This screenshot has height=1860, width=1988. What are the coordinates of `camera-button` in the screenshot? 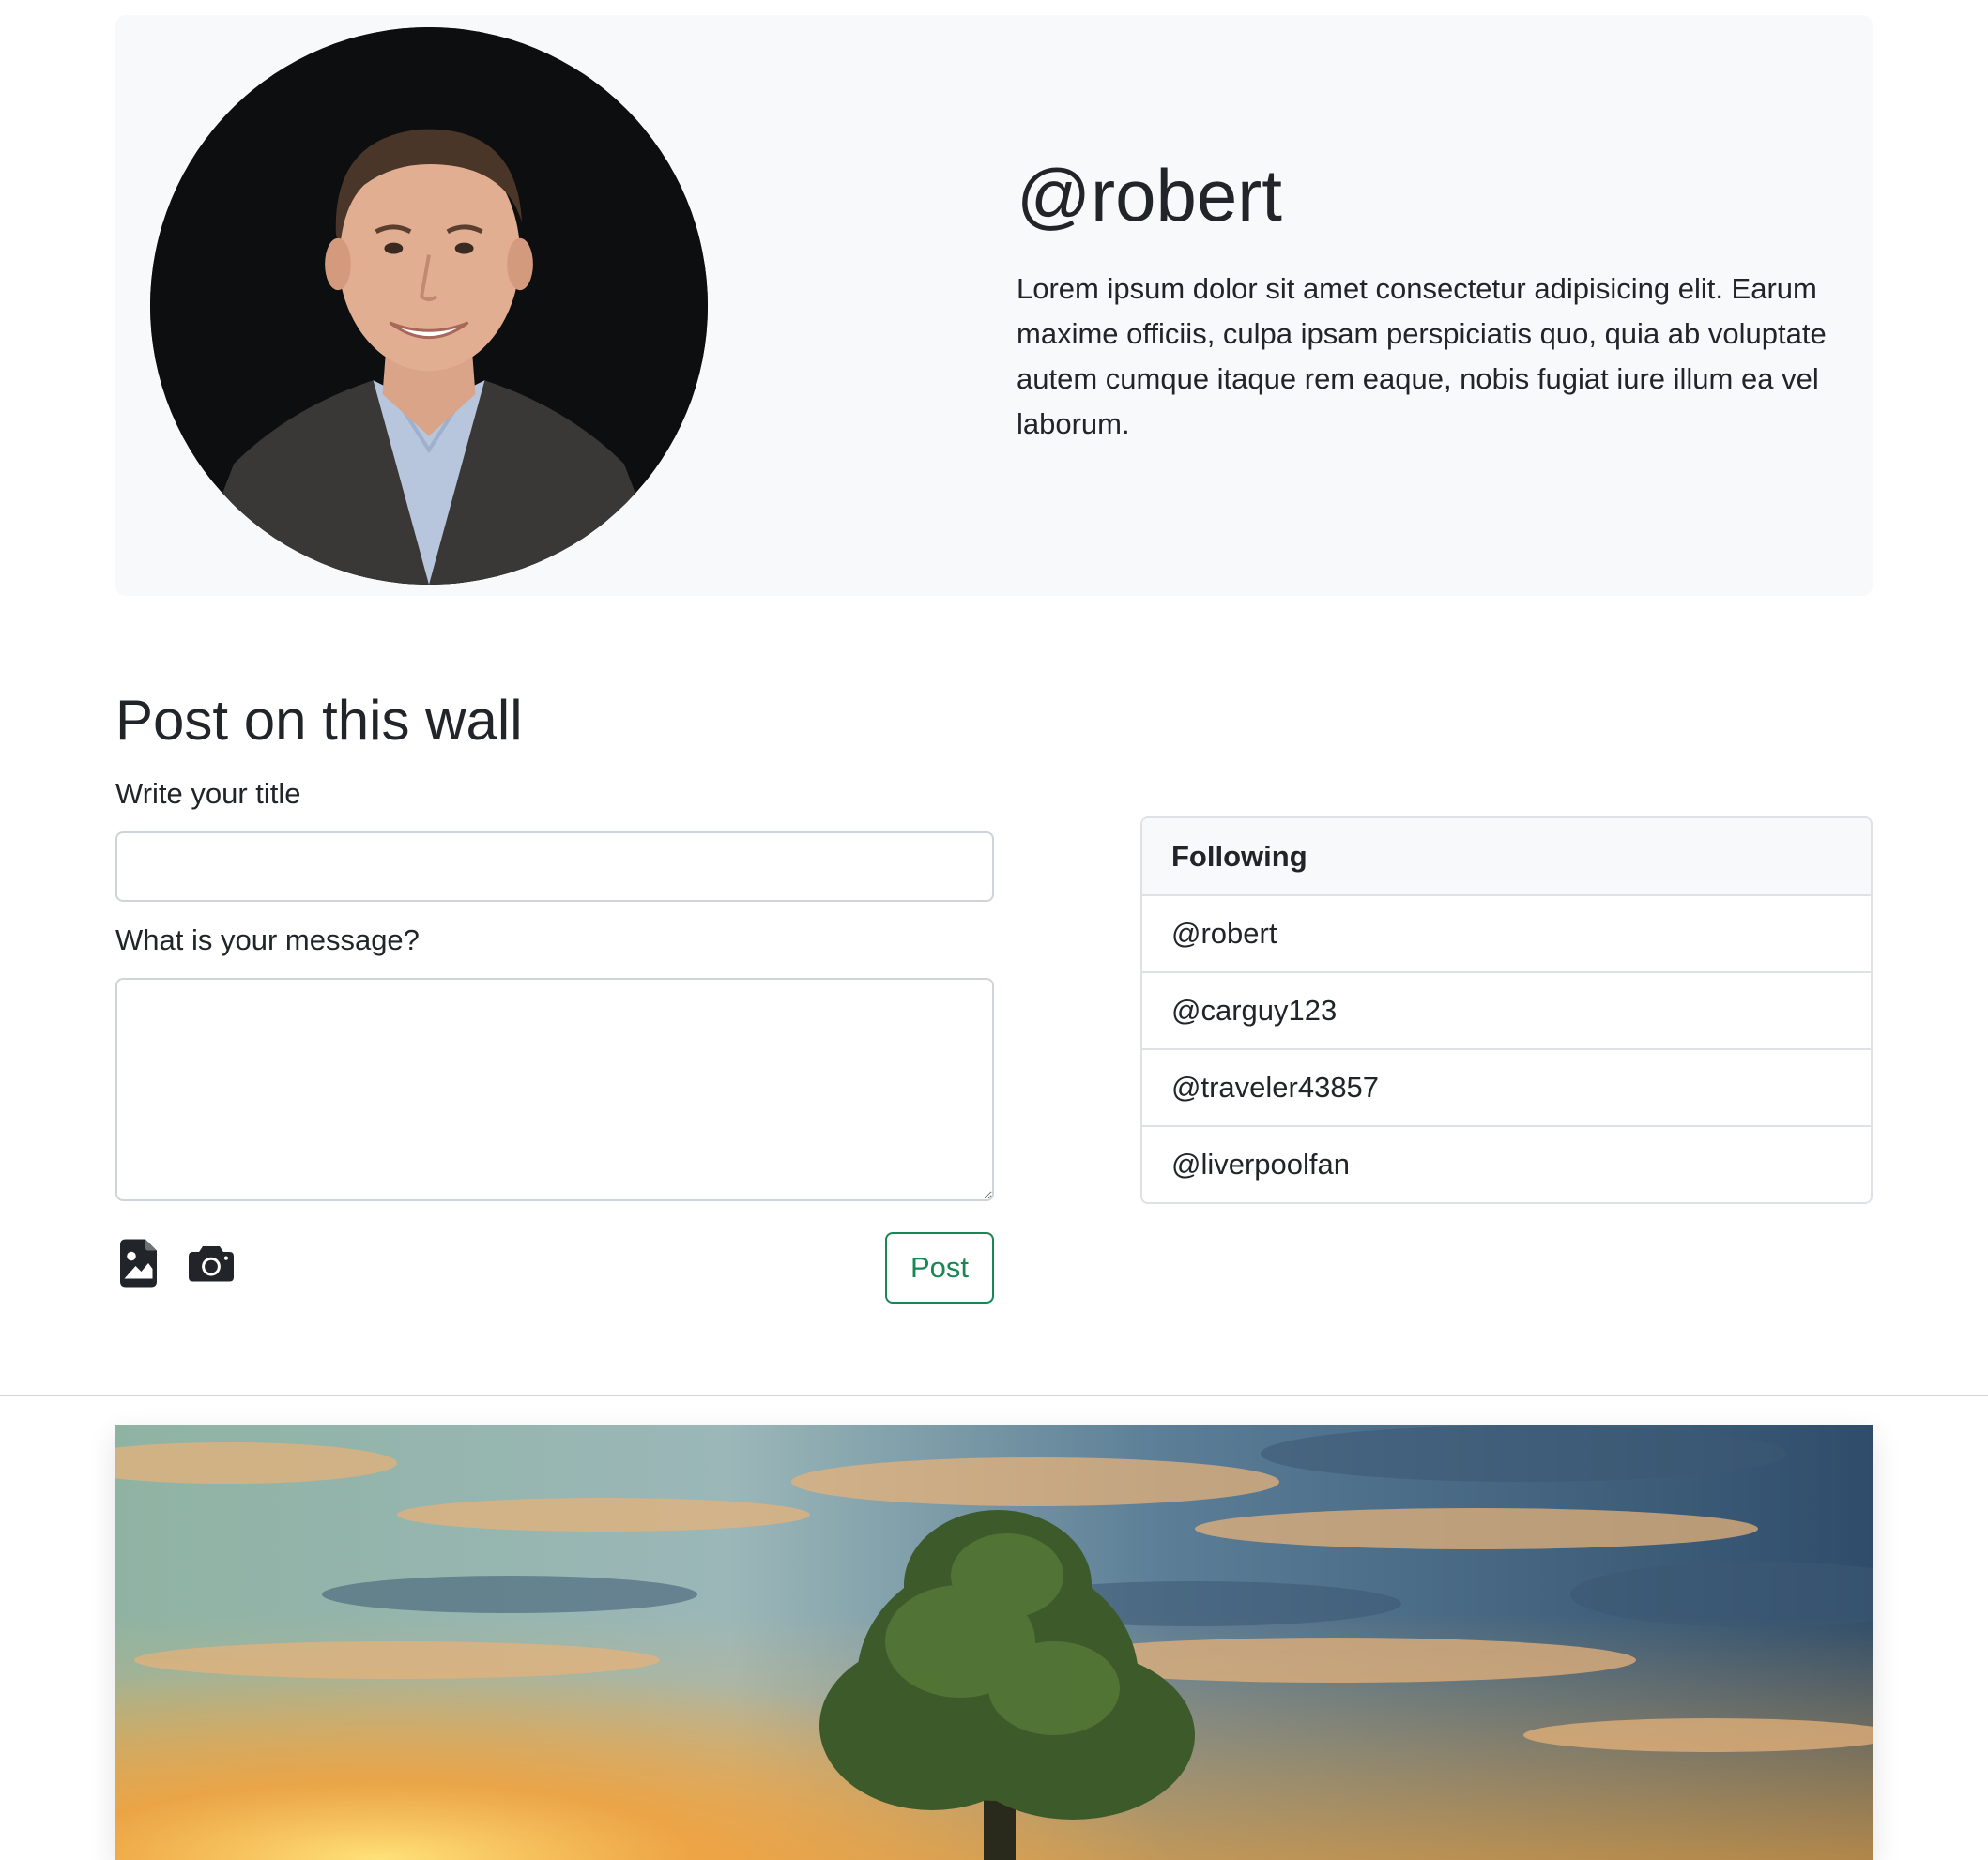 It's located at (211, 1264).